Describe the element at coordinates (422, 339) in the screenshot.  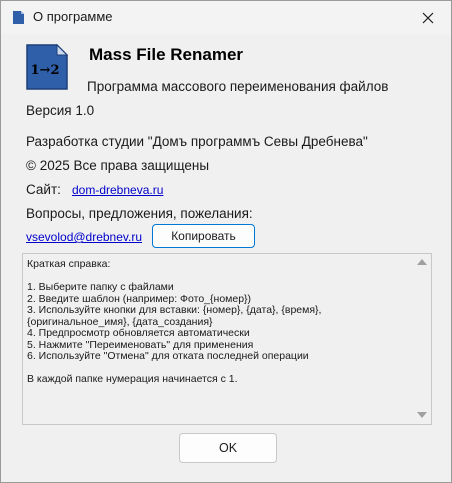
I see `help-scrollbar` at that location.